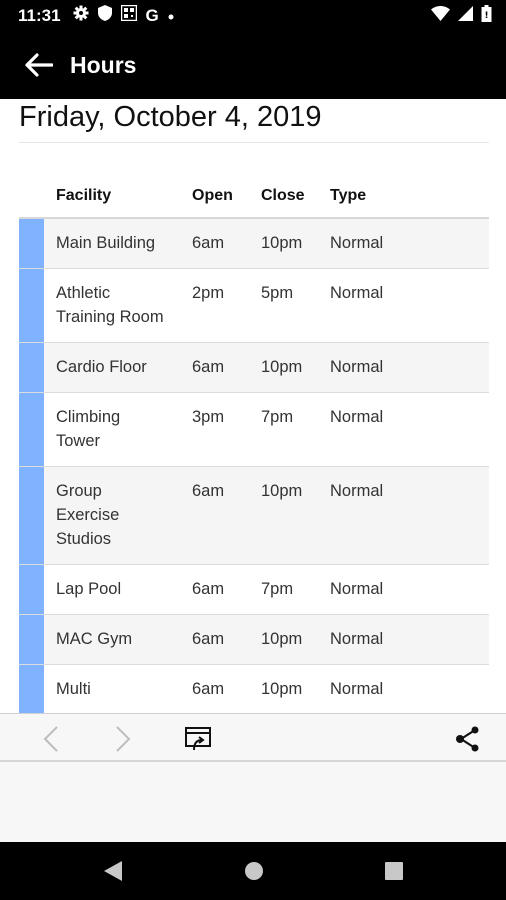 The height and width of the screenshot is (900, 506). What do you see at coordinates (39, 15) in the screenshot?
I see `status-time: 11:31` at bounding box center [39, 15].